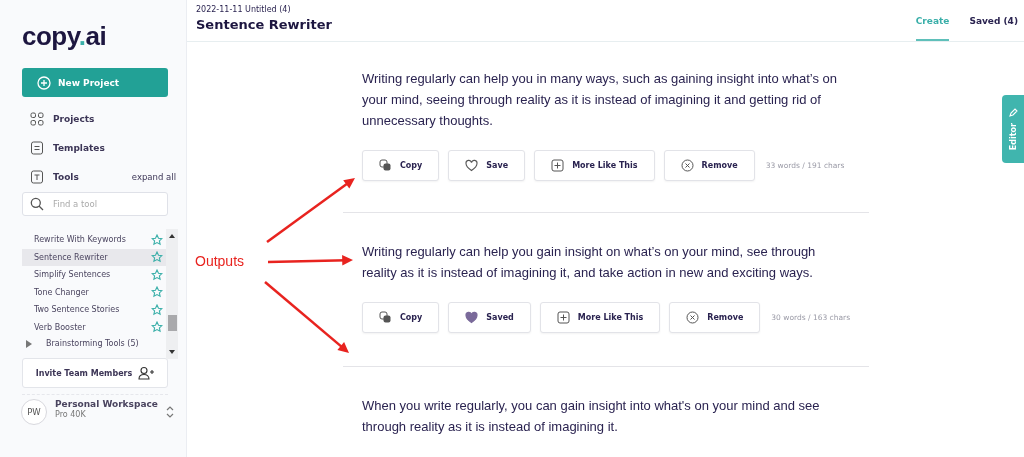 The width and height of the screenshot is (1024, 457). What do you see at coordinates (29, 343) in the screenshot?
I see `caret-right-icon` at bounding box center [29, 343].